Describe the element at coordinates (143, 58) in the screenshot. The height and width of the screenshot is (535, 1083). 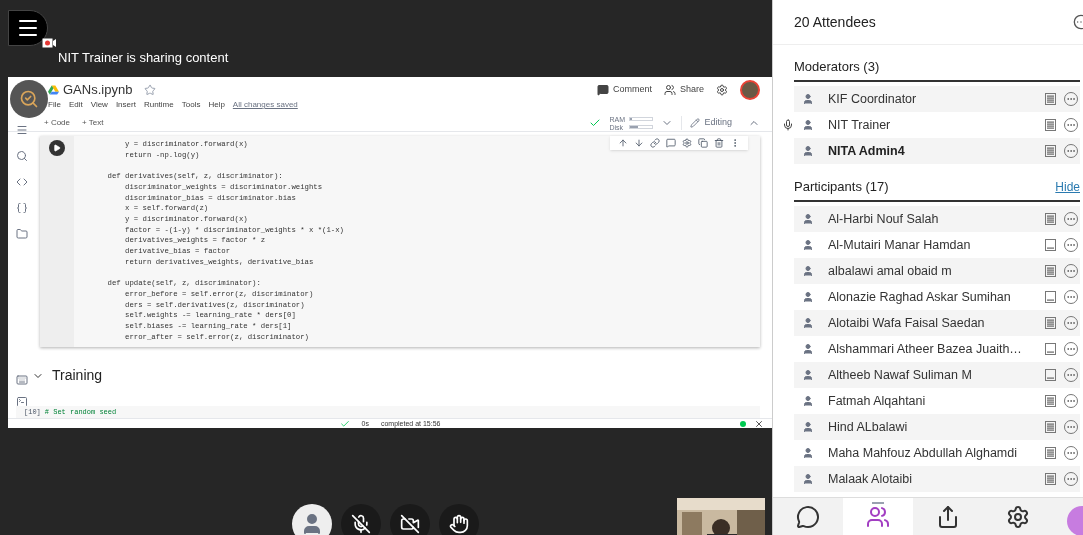
I see `sharing-message: NIT Trainer is sharing content` at that location.